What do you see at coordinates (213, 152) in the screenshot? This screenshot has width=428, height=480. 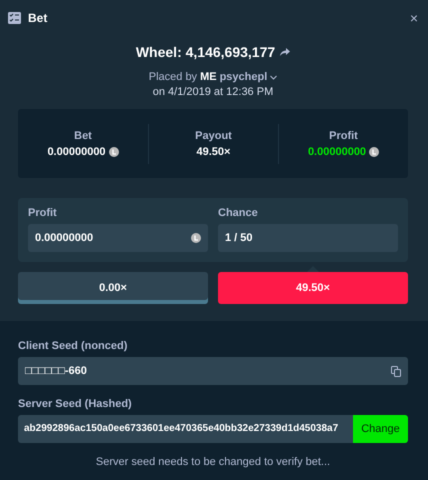 I see `stat-value: 49.50×` at bounding box center [213, 152].